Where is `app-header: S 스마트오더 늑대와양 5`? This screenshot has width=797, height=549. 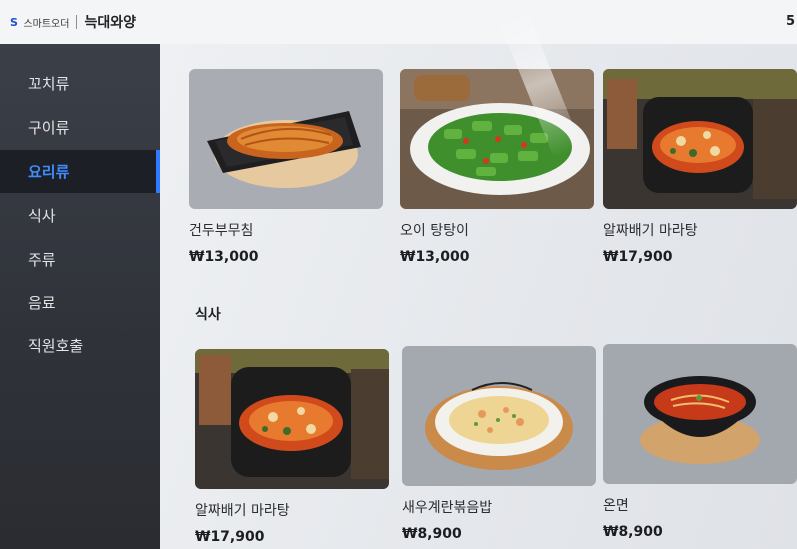 app-header: S 스마트오더 늑대와양 5 is located at coordinates (398, 22).